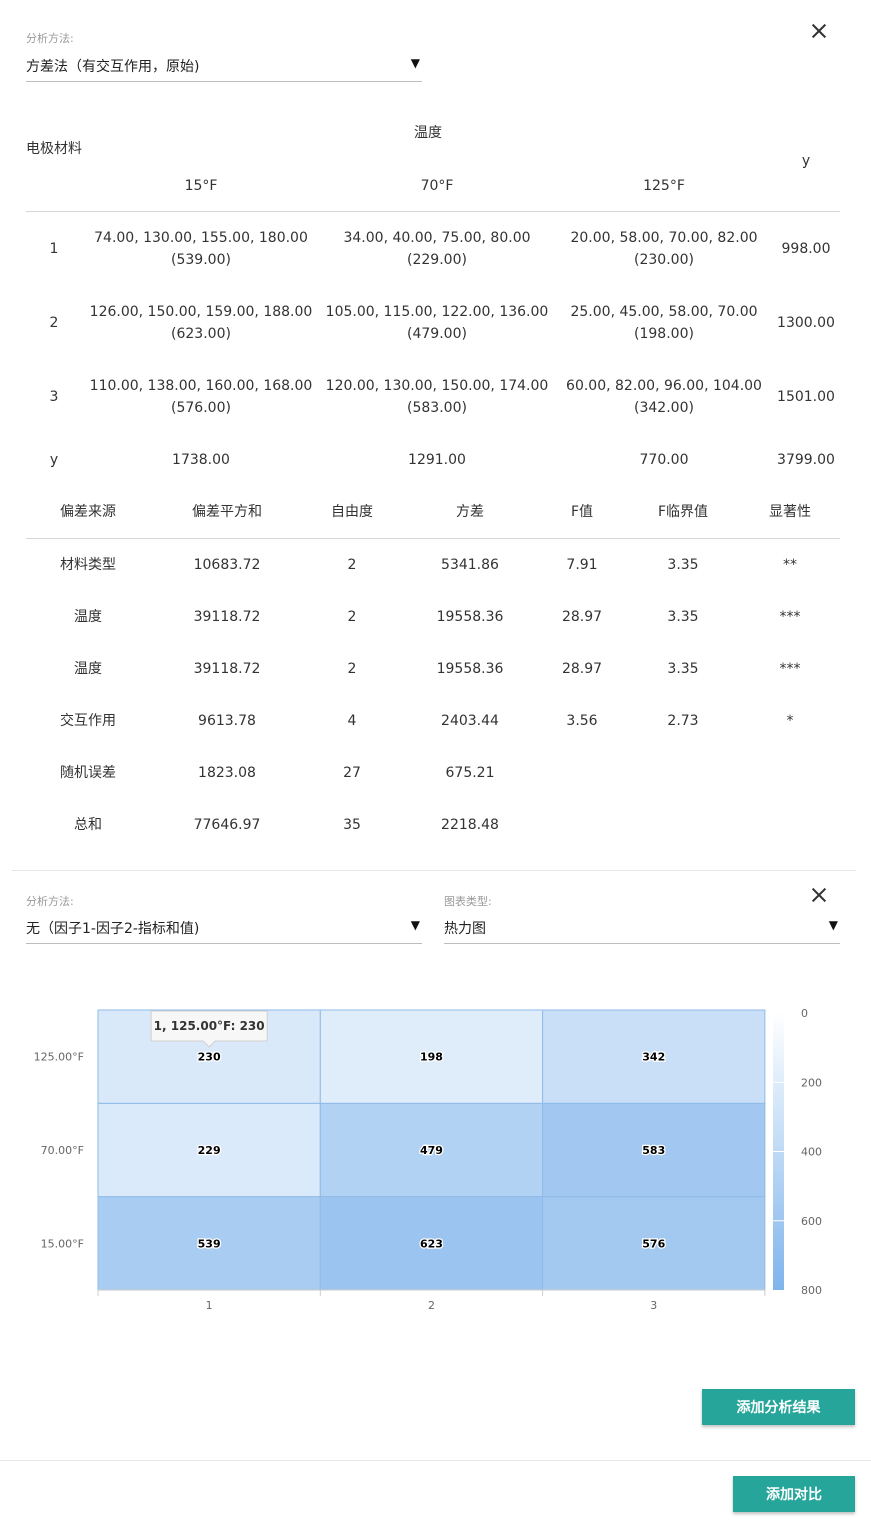  I want to click on column-total: 1738.00, so click(201, 460).